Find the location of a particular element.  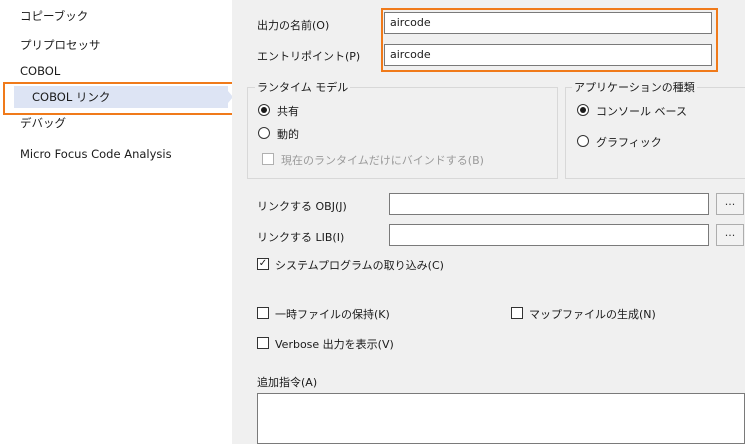

runtime-dynamic-radio is located at coordinates (264, 133).